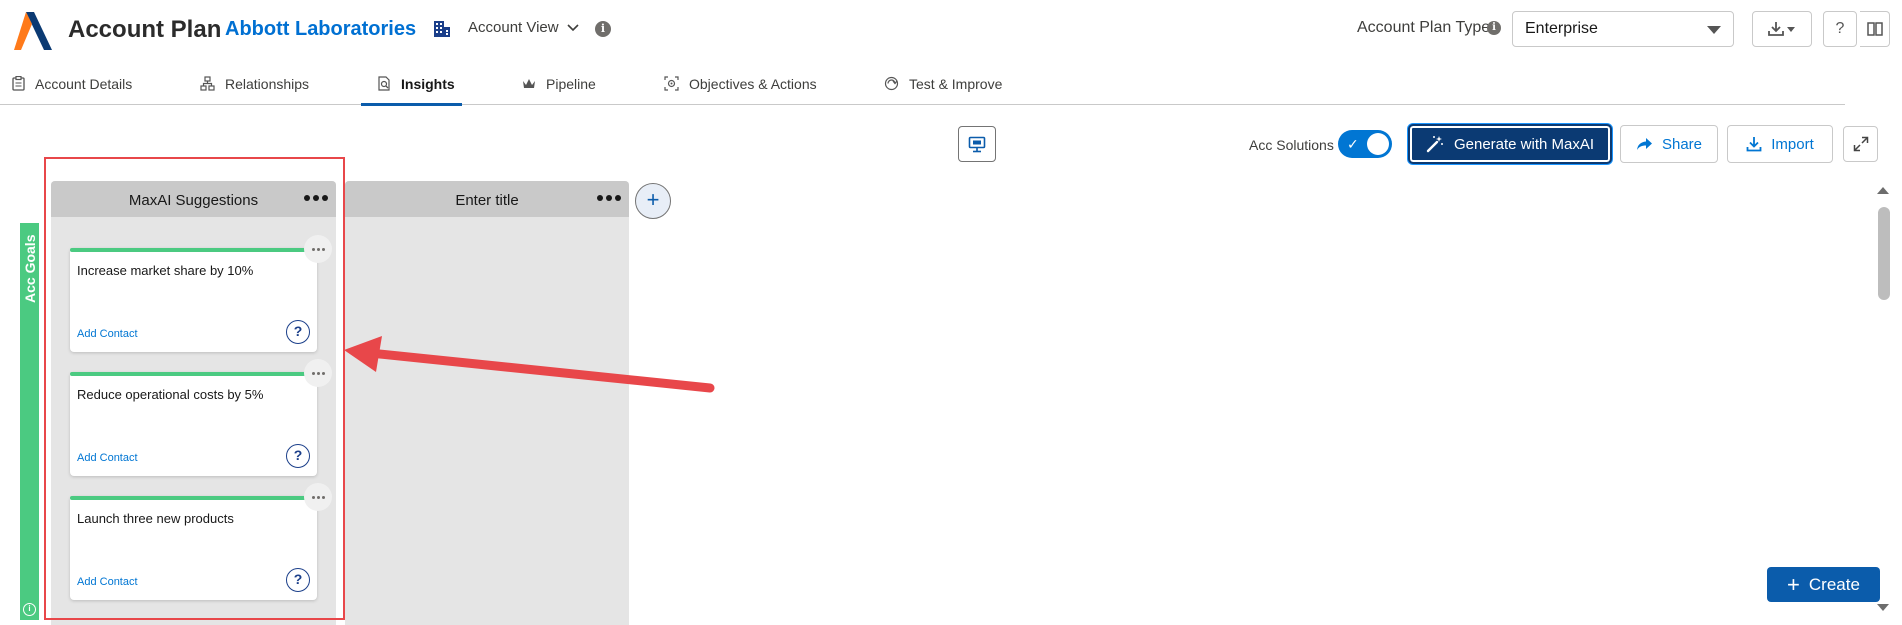 The height and width of the screenshot is (625, 1902). I want to click on acc-goals-rail: Acc Goals i, so click(29, 421).